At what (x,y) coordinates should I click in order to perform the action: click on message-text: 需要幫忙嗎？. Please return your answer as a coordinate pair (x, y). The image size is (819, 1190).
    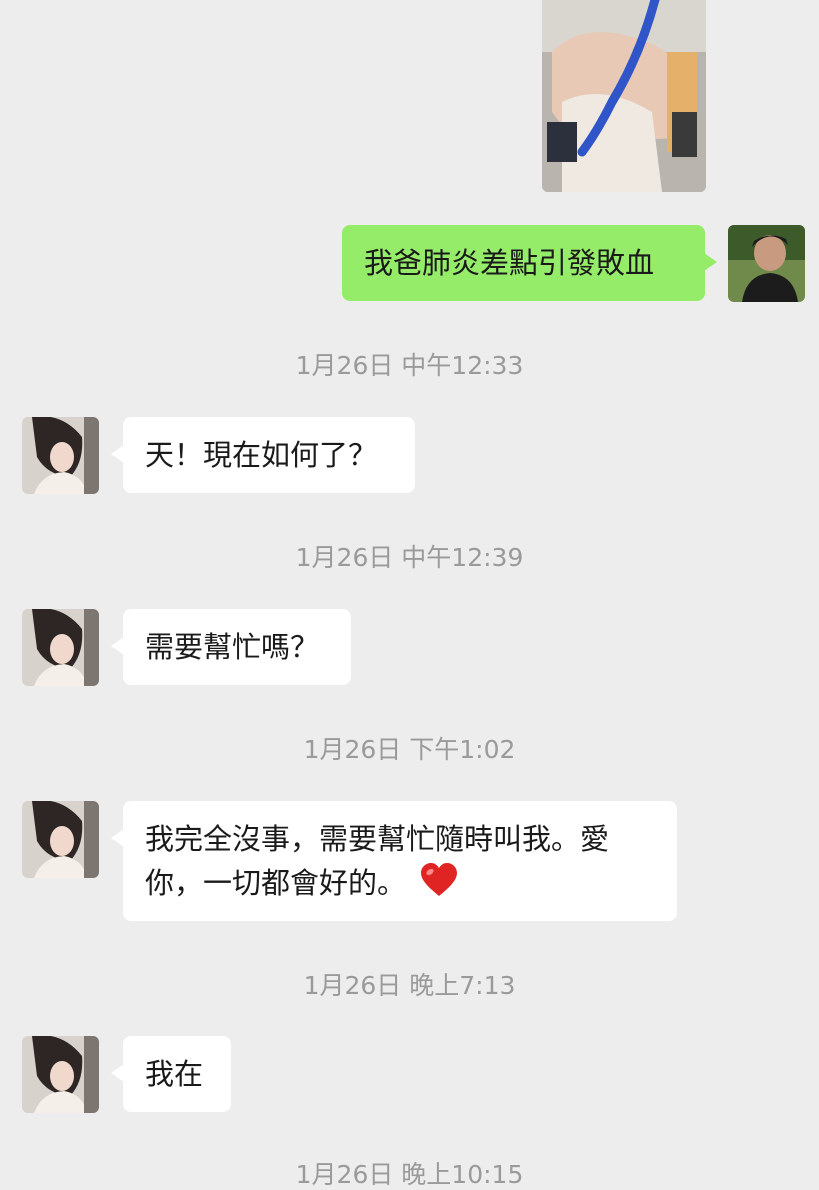
    Looking at the image, I should click on (232, 647).